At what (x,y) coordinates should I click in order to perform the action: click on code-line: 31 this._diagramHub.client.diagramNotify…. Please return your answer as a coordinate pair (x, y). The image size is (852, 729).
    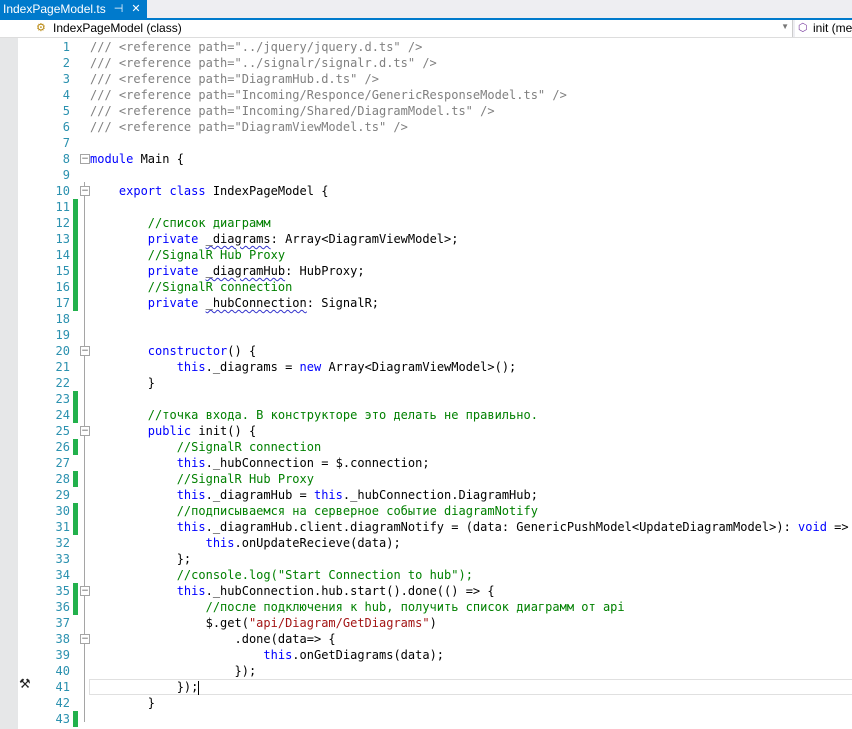
    Looking at the image, I should click on (426, 527).